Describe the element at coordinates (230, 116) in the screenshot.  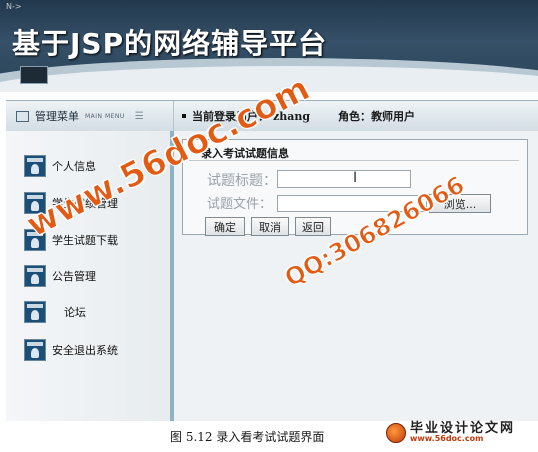
I see `current-user-label: 当前登录用户：` at that location.